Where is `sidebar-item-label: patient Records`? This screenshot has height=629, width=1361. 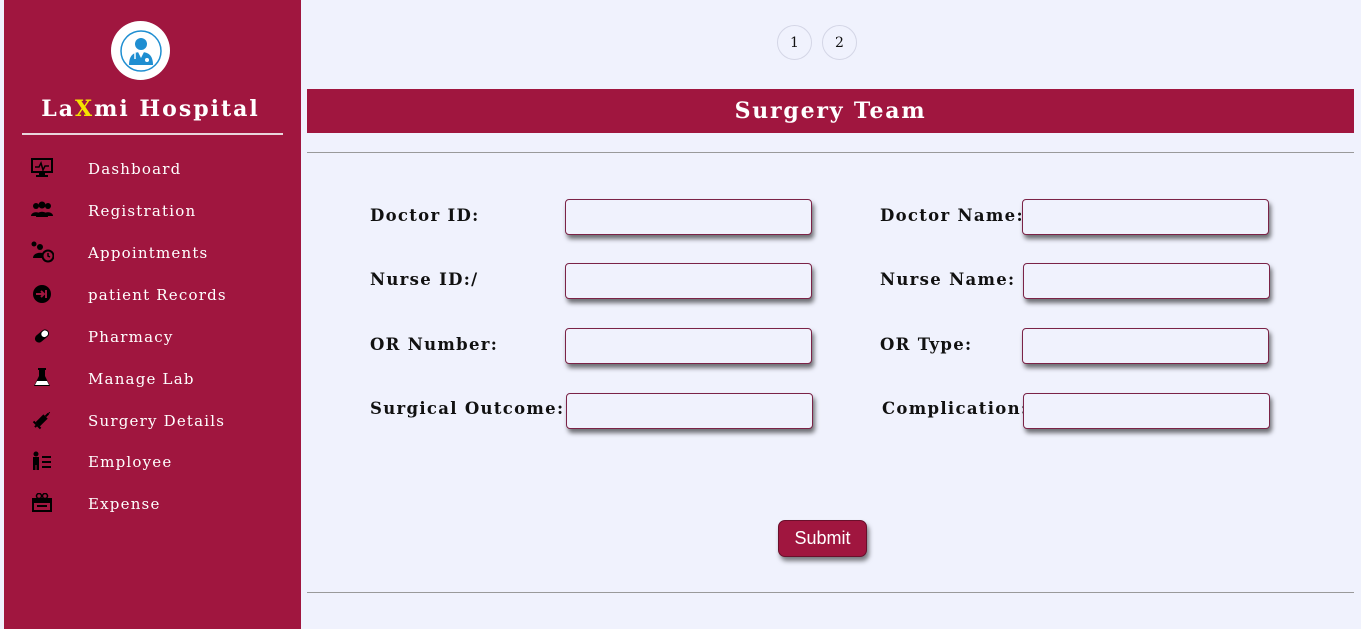 sidebar-item-label: patient Records is located at coordinates (157, 295).